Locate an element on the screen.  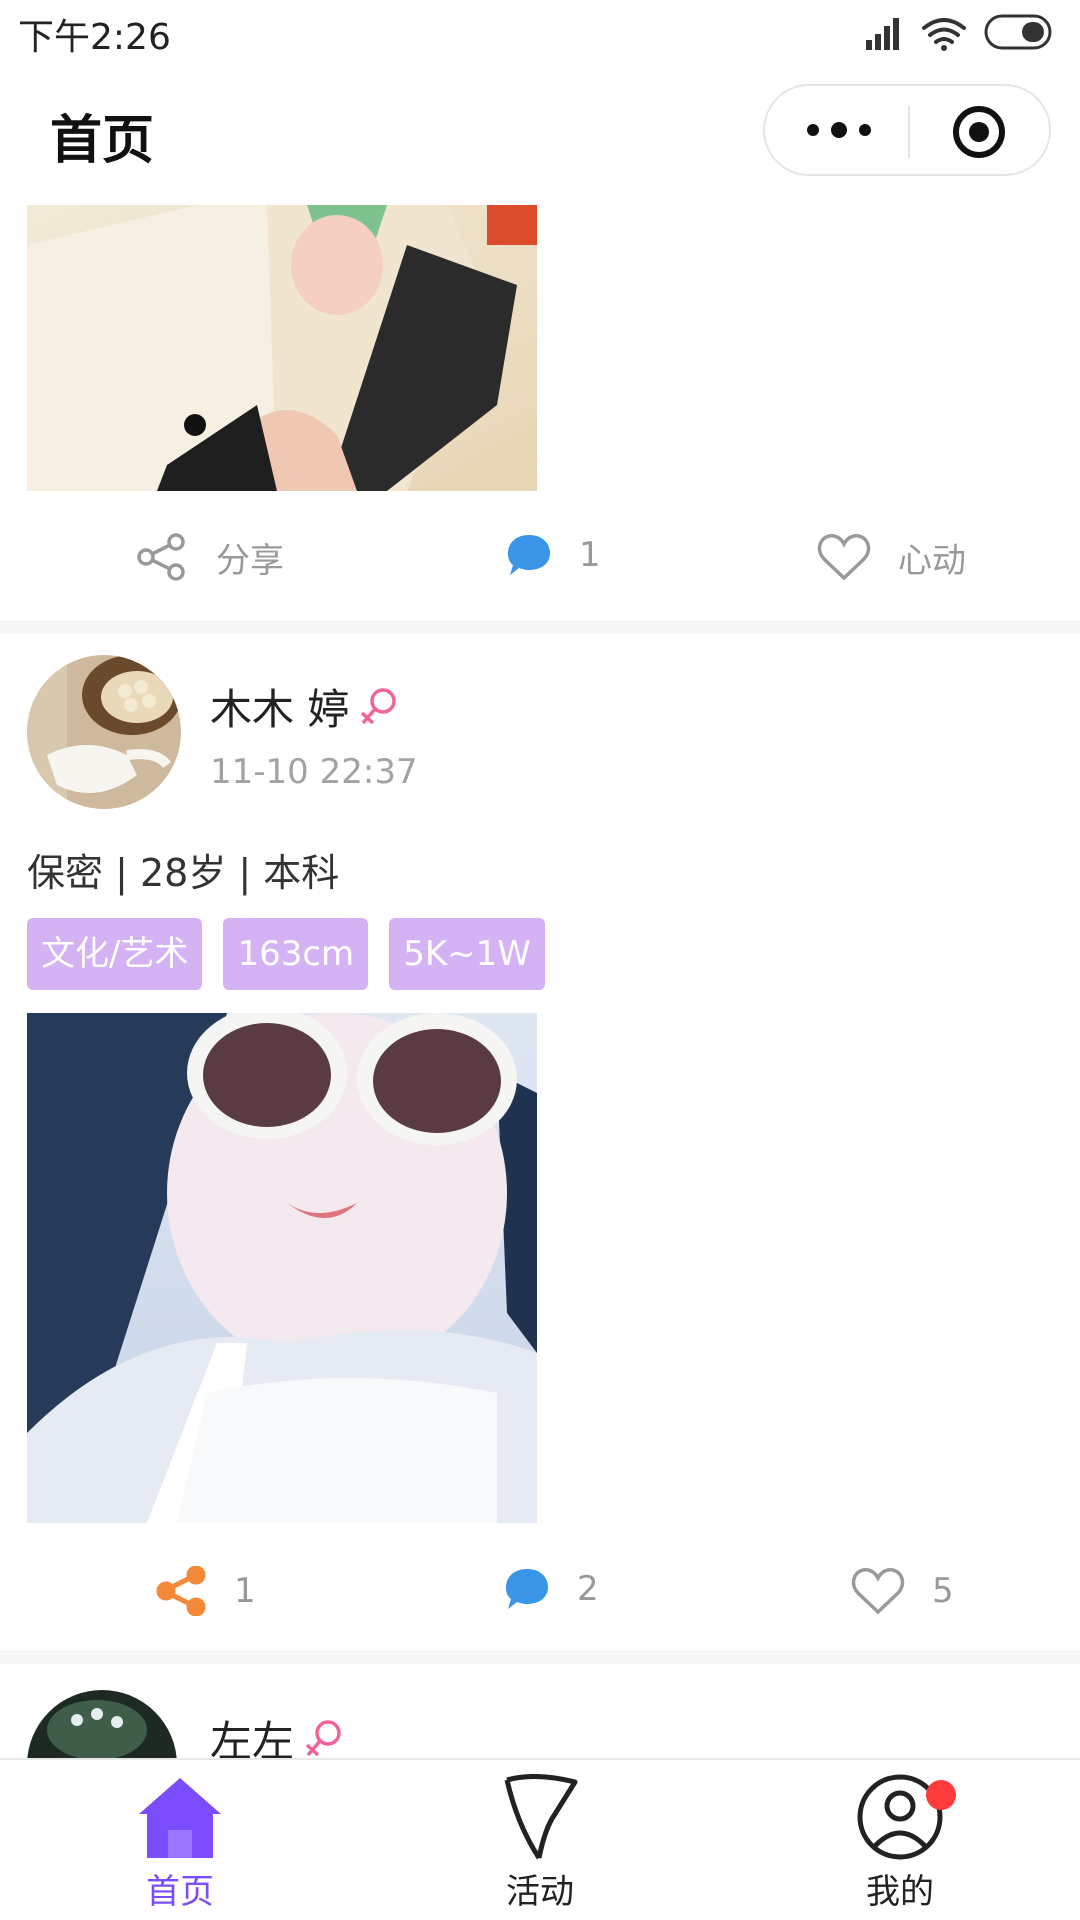
user-info: 保密 | 28岁 | 本科 is located at coordinates (183, 873).